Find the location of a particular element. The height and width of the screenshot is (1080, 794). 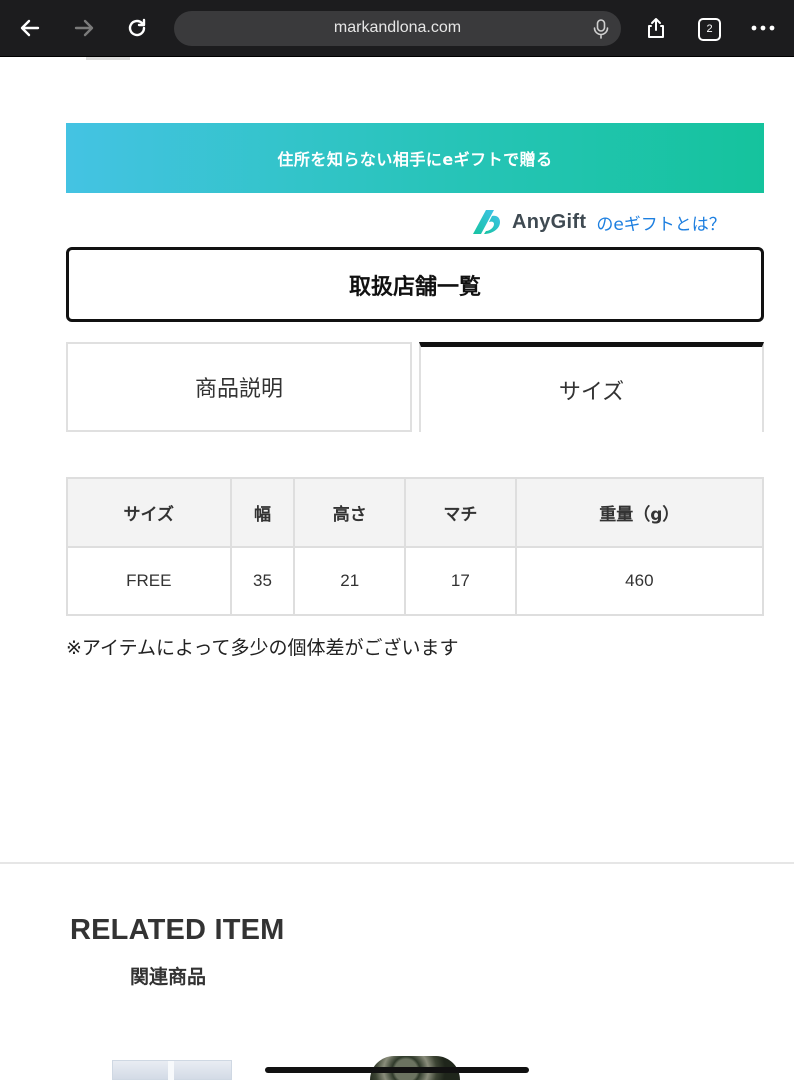

size-note: ※アイテムによって多少の個体差がございます is located at coordinates (262, 648).